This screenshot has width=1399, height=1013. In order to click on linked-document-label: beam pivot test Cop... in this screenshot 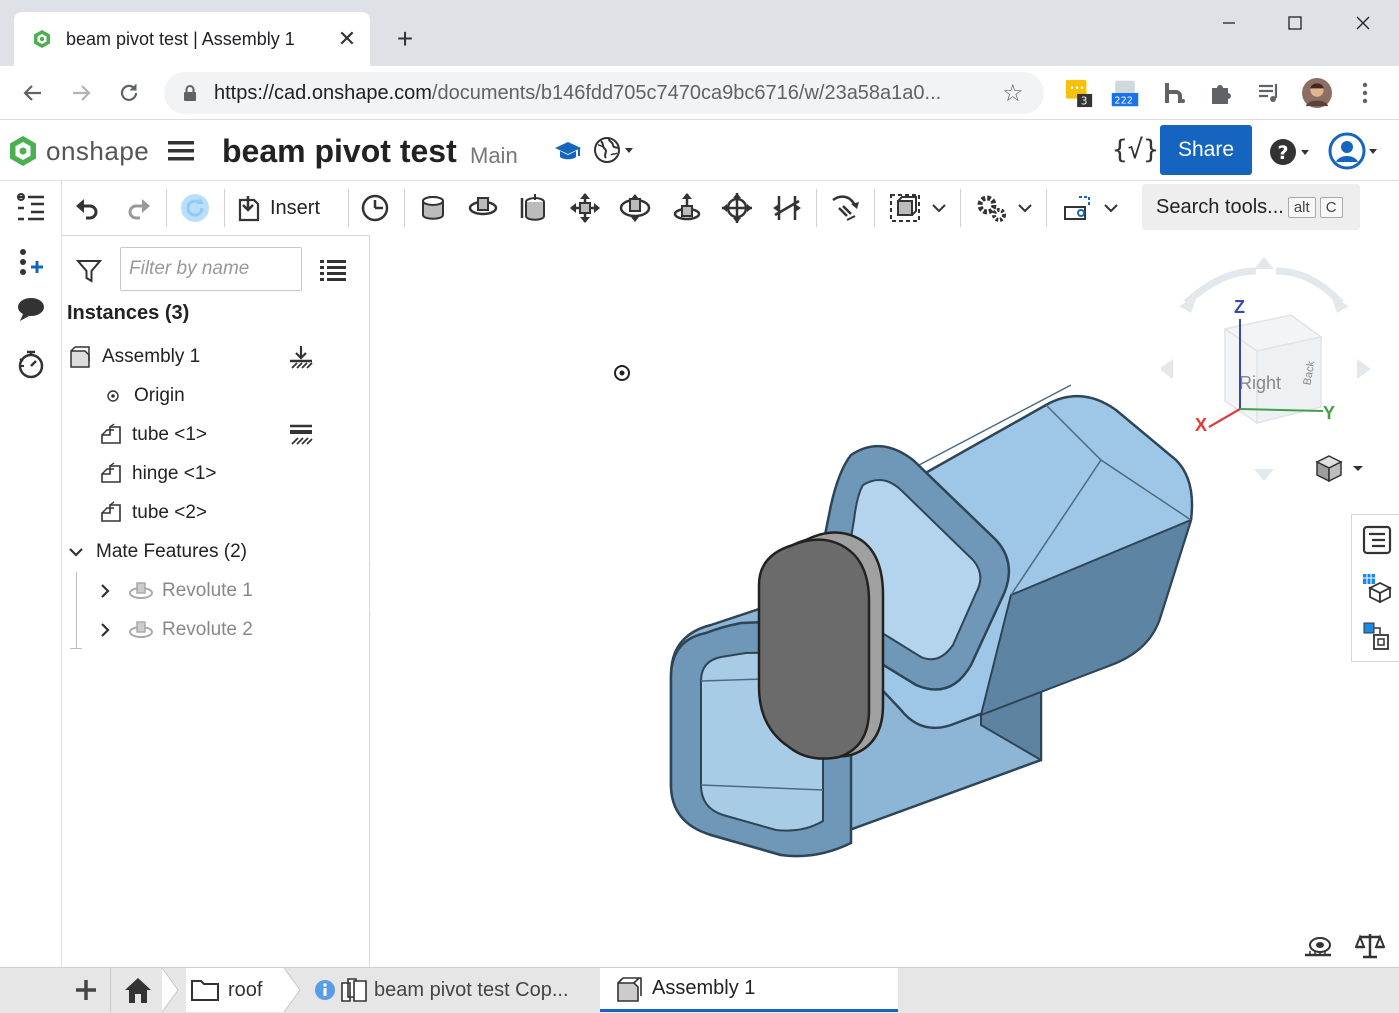, I will do `click(471, 989)`.